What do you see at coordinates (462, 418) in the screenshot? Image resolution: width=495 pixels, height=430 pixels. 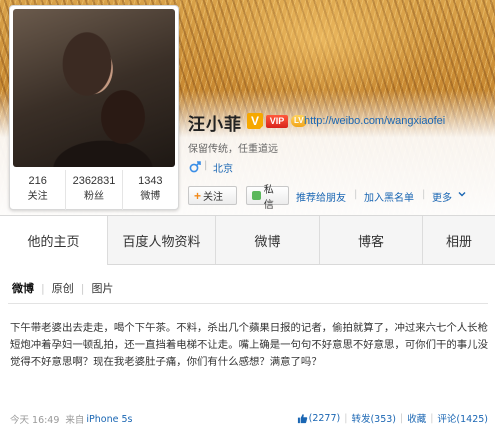 I see `comment-button: 评论(1425)` at bounding box center [462, 418].